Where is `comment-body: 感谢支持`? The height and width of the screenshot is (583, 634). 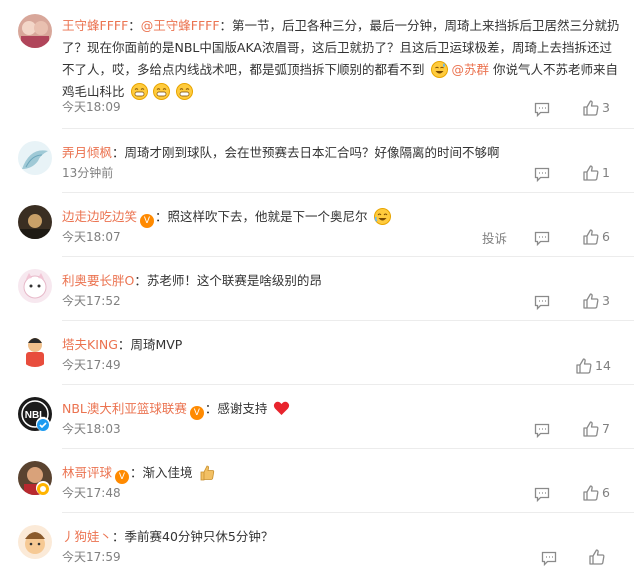 comment-body: 感谢支持 is located at coordinates (242, 408).